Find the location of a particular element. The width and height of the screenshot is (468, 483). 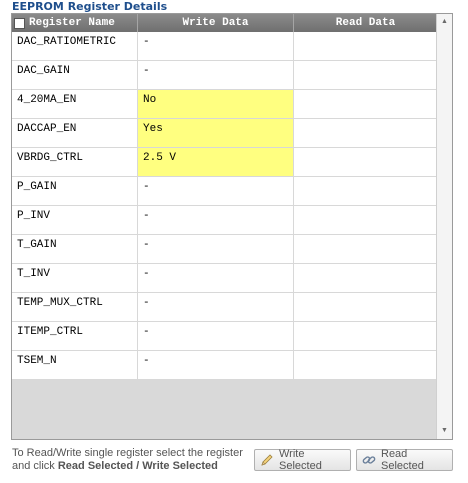

table-row: TSEM_N - is located at coordinates (224, 365).